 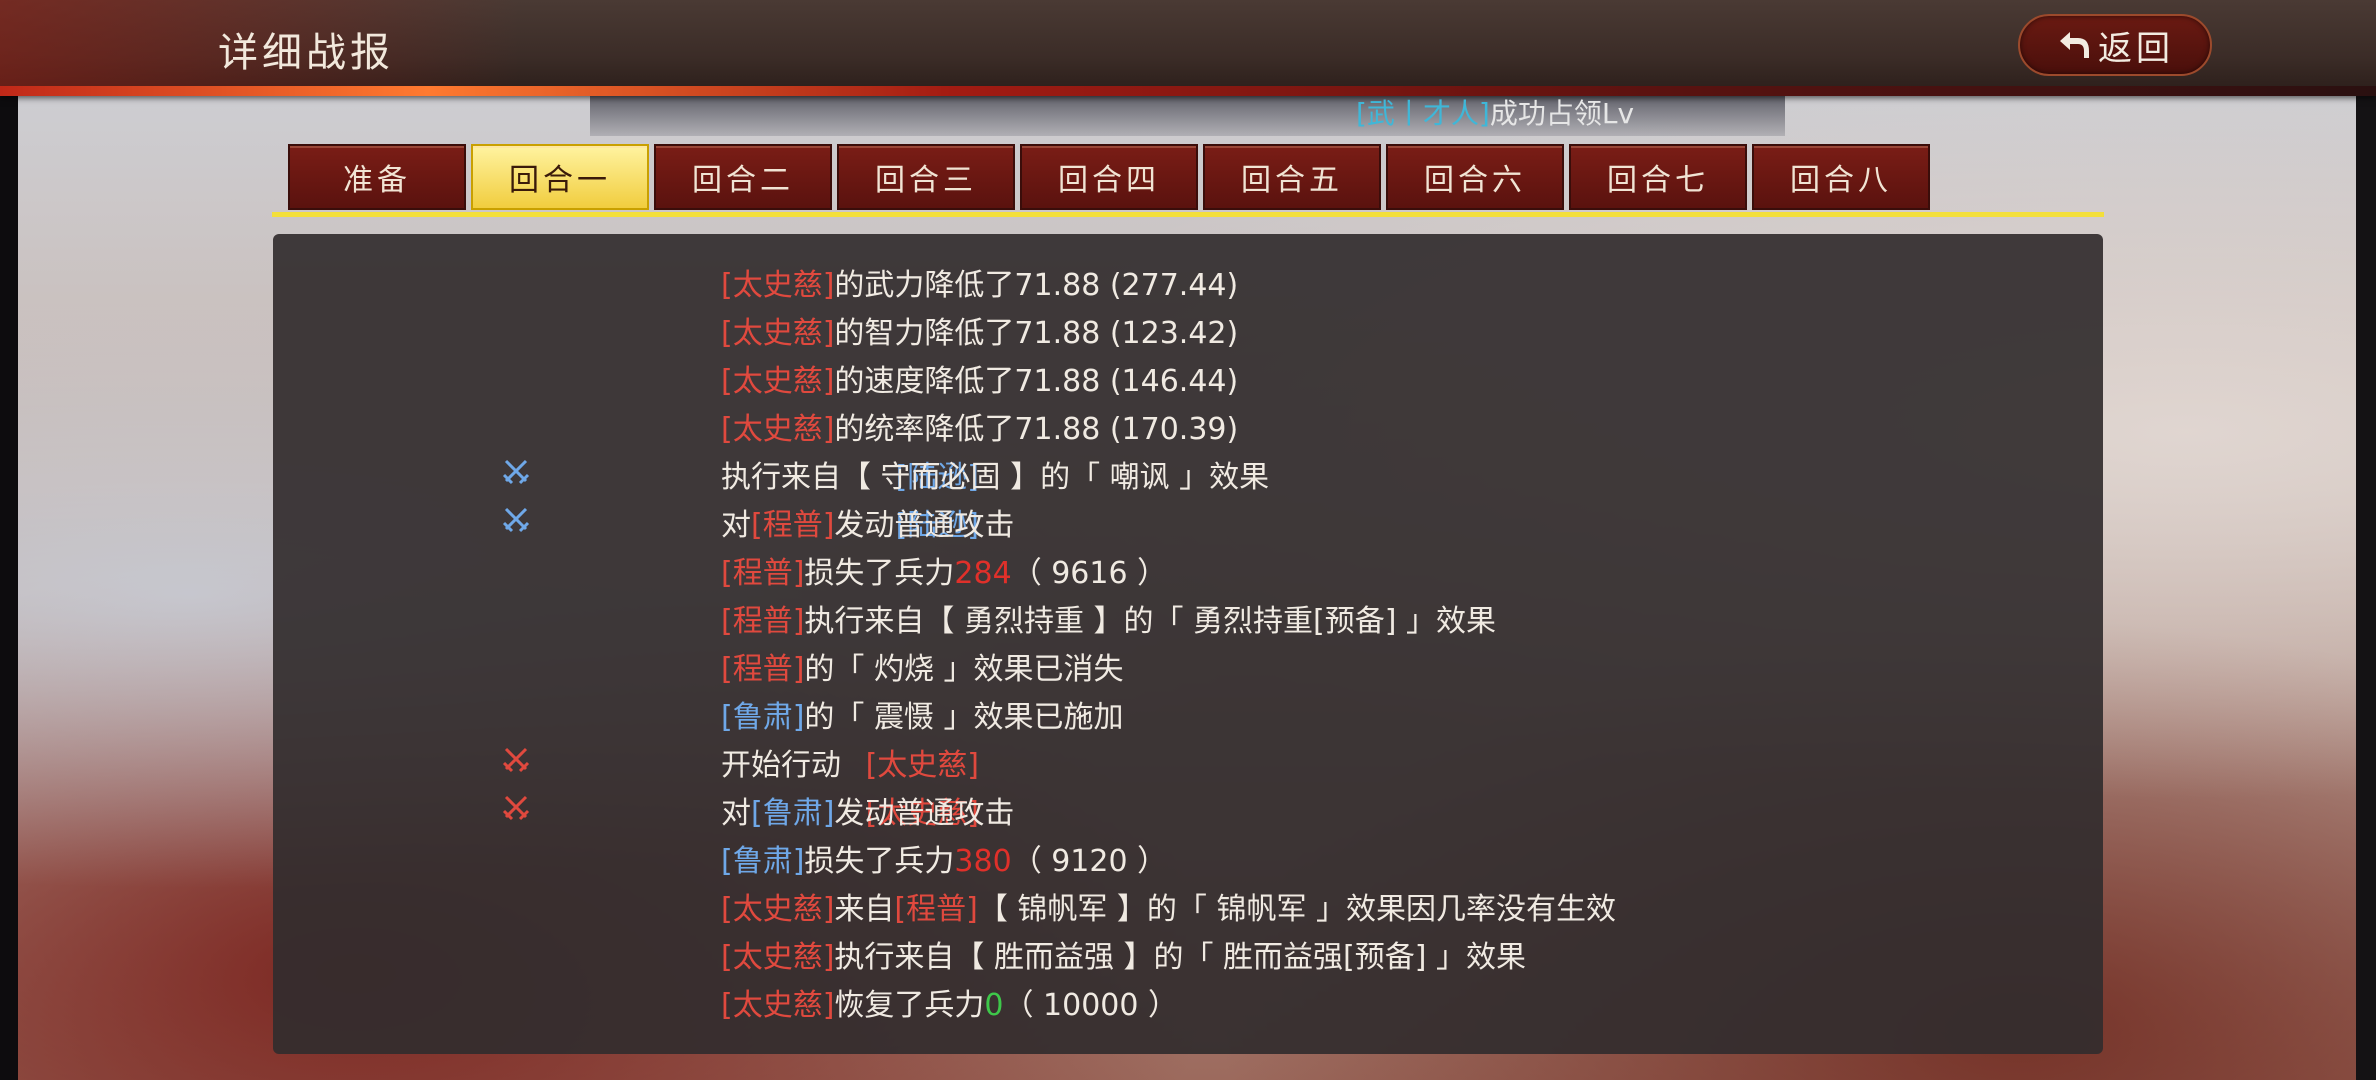 What do you see at coordinates (1188, 999) in the screenshot?
I see `log-row: [太史慈]恢复了兵力0（ 10000 ）` at bounding box center [1188, 999].